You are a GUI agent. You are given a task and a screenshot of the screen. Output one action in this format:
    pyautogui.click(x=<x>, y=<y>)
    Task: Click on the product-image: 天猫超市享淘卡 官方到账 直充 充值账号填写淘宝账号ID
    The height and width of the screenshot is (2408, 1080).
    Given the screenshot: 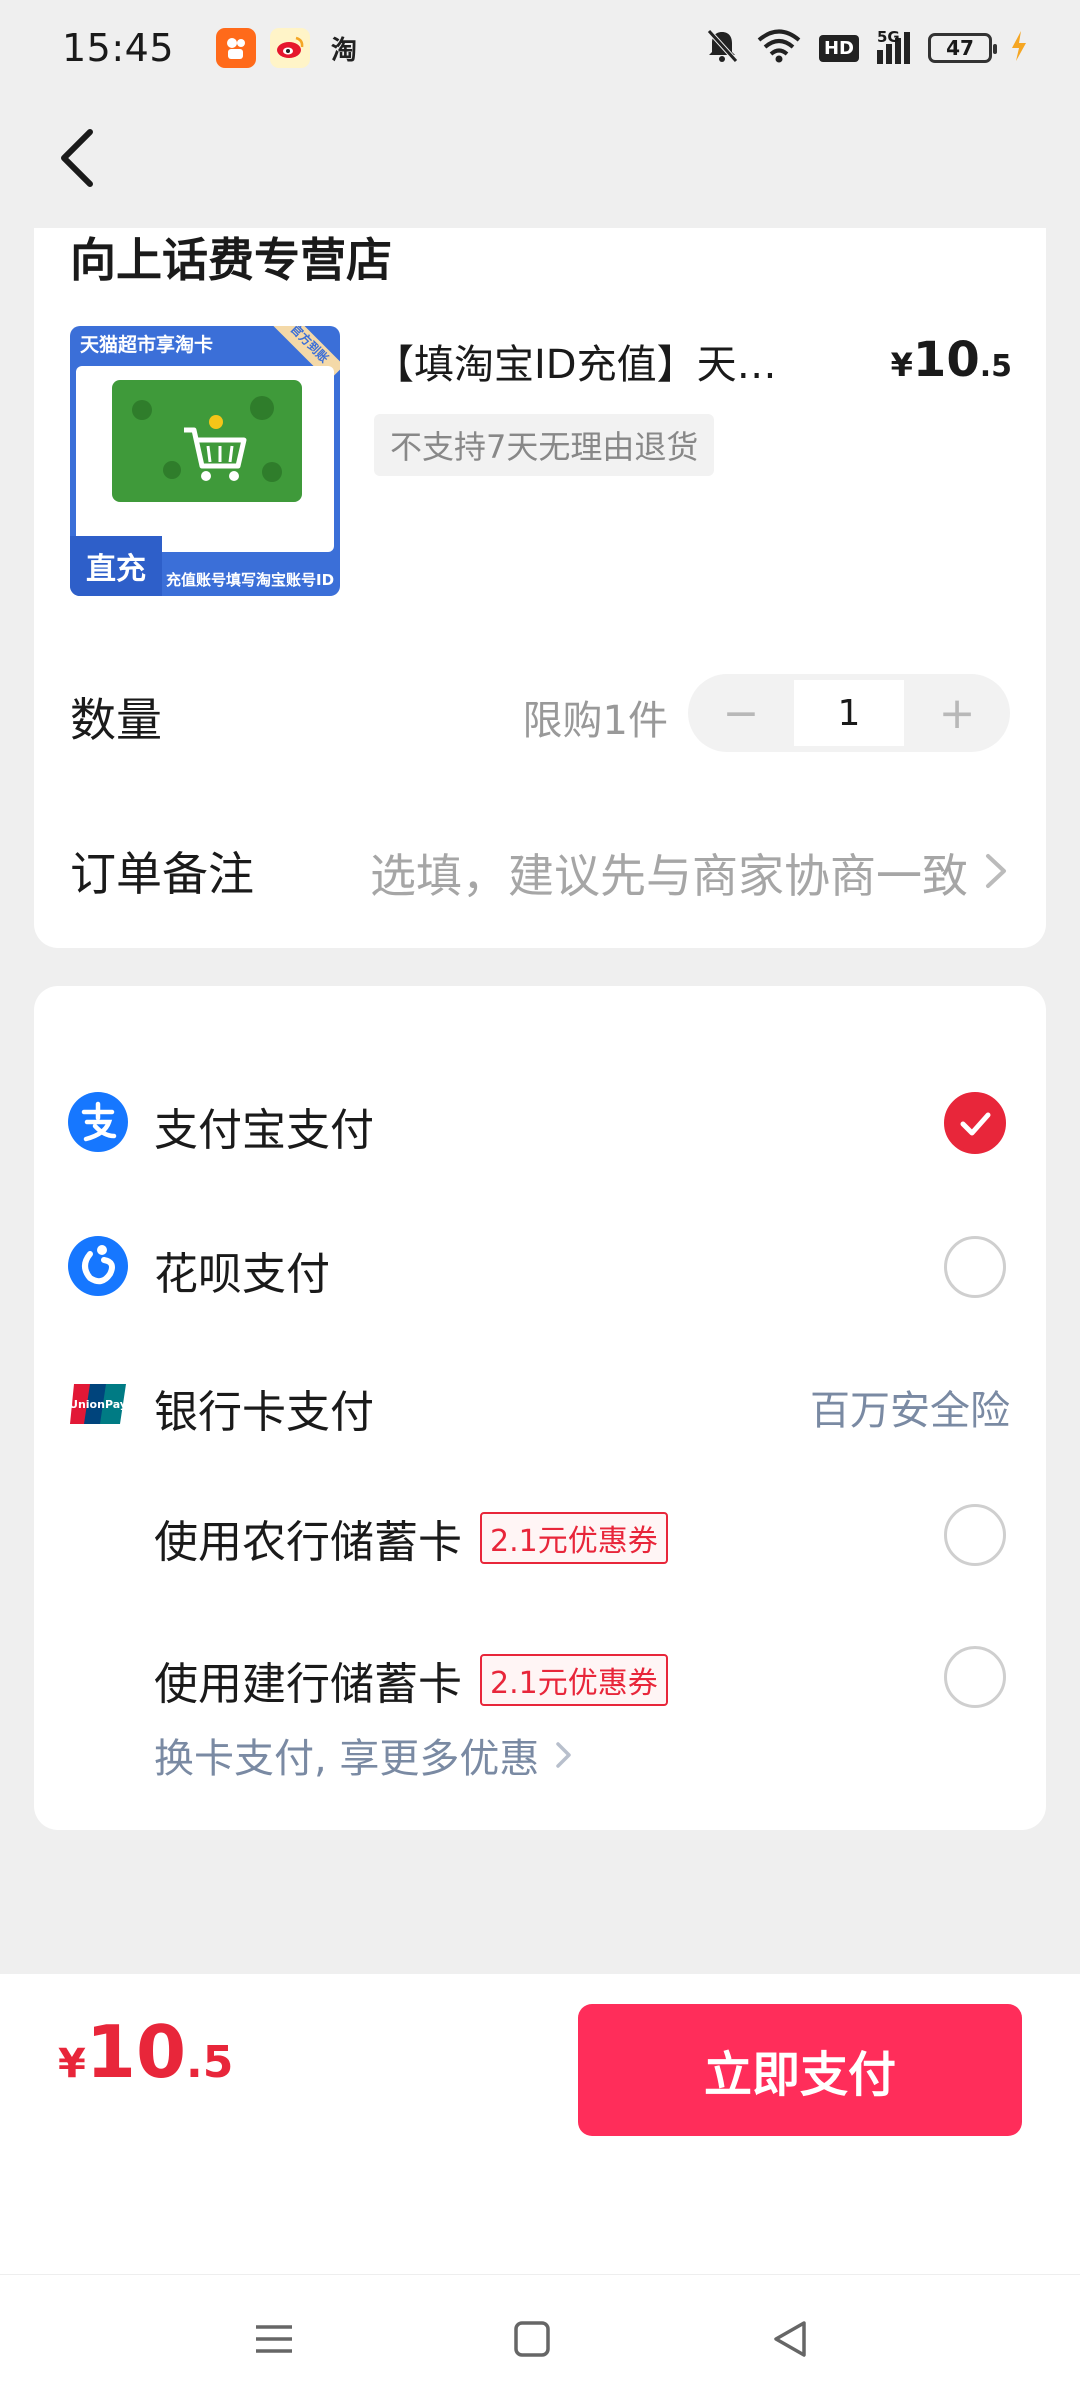 What is the action you would take?
    pyautogui.click(x=205, y=461)
    